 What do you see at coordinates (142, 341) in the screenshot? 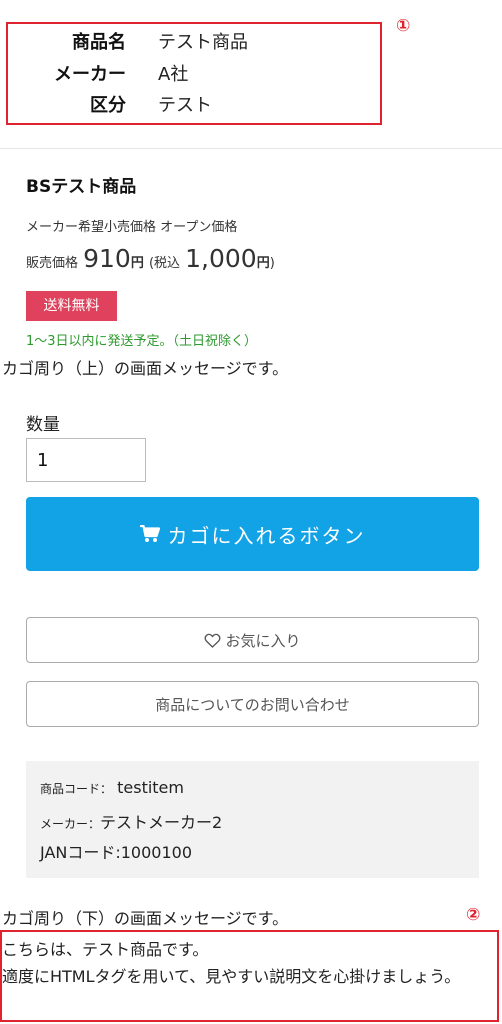
I see `shipping-note: 1〜3日以内に発送予定。（土日祝除く）` at bounding box center [142, 341].